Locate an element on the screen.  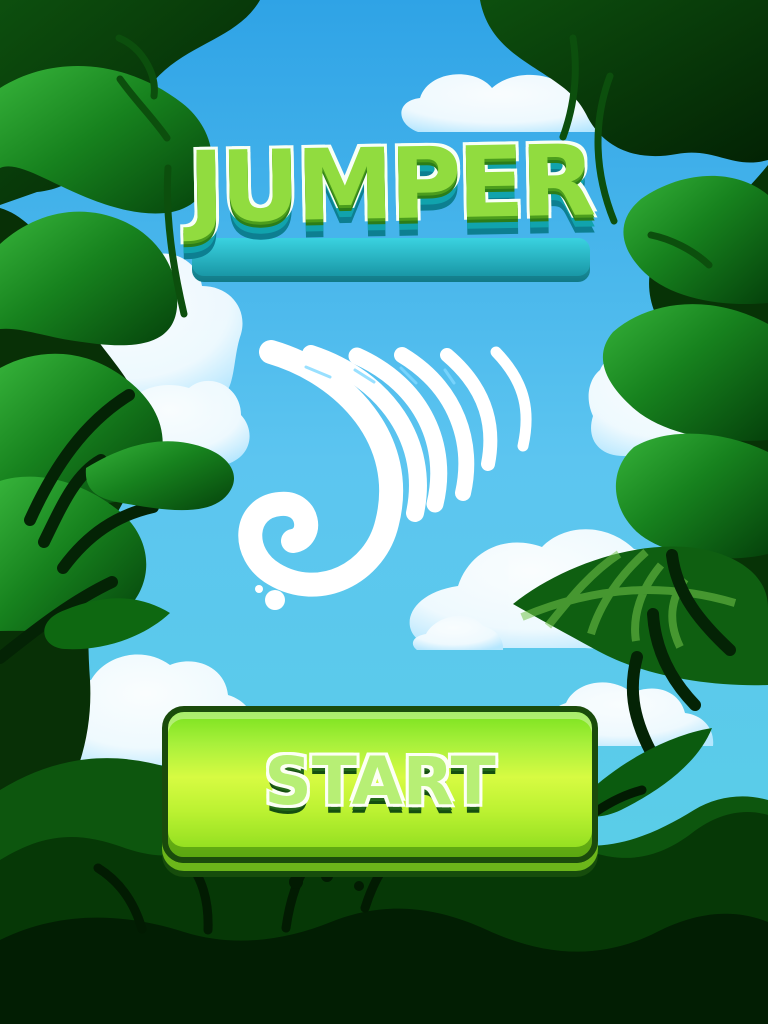
start-button: START is located at coordinates (380, 784).